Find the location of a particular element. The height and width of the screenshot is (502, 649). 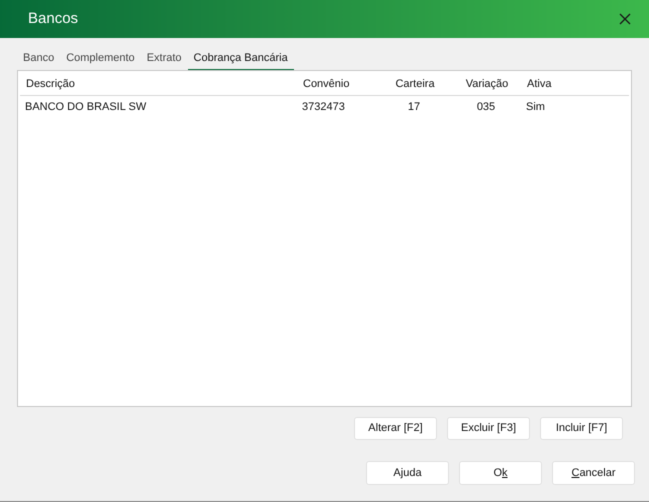

table-cell: 035 is located at coordinates (486, 107).